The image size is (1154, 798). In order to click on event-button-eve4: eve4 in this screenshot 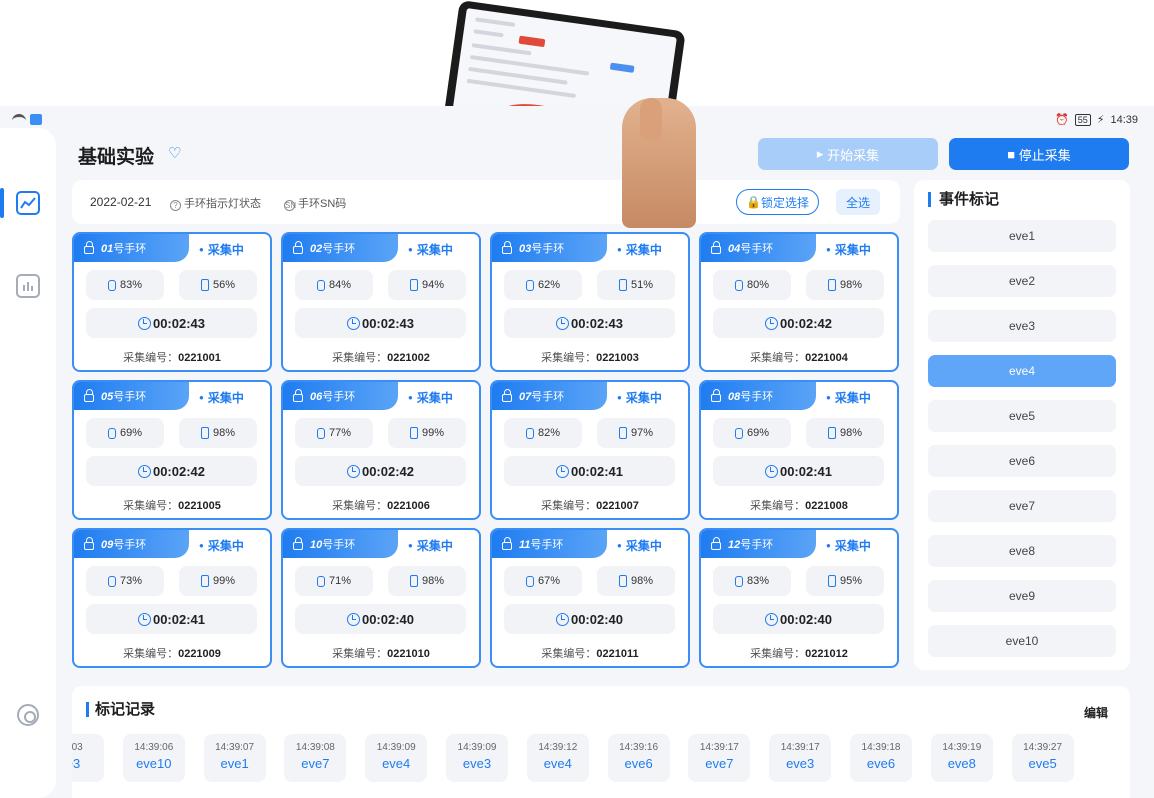, I will do `click(1022, 371)`.